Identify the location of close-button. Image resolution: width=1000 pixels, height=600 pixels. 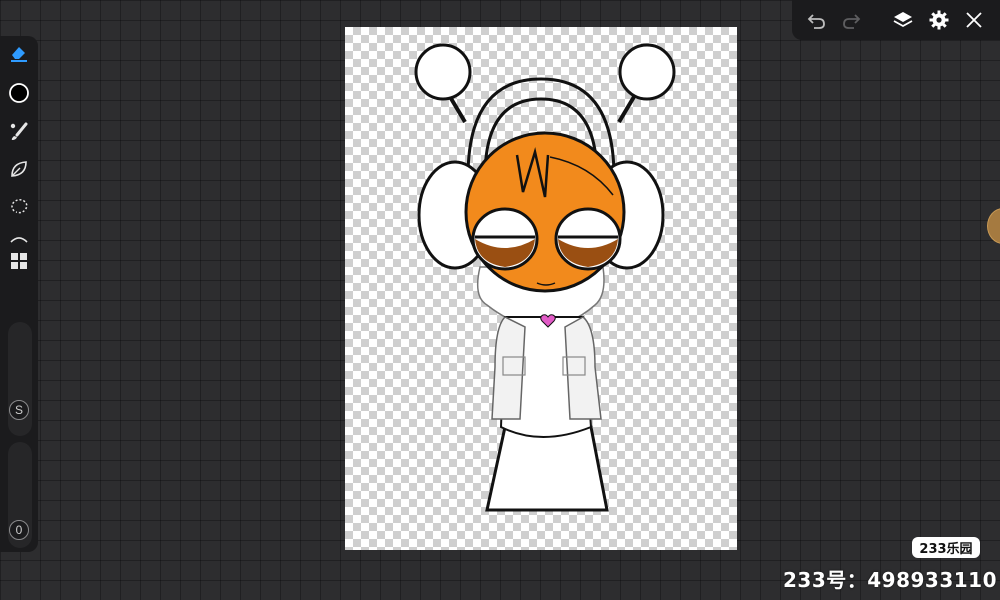
(974, 20).